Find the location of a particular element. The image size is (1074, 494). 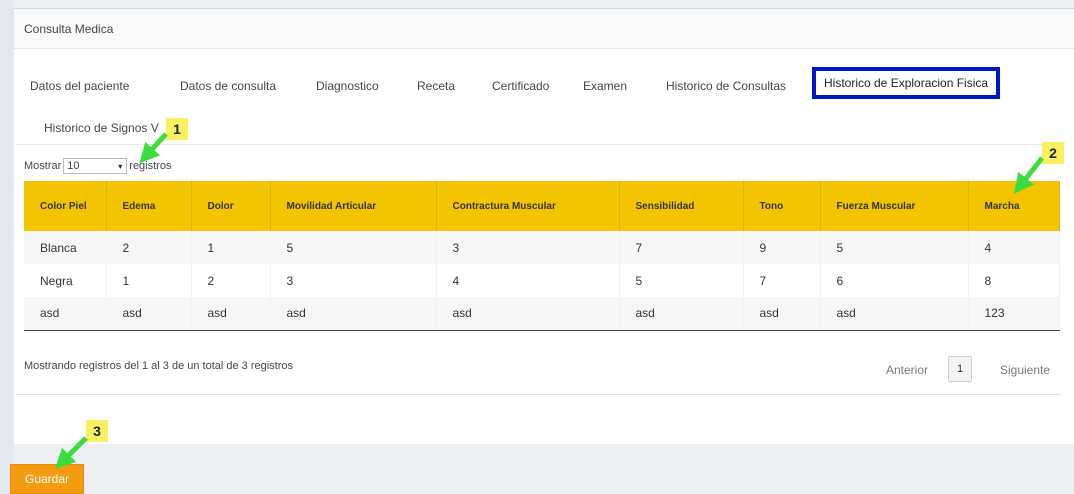

column-header: Color Piel is located at coordinates (65, 206).